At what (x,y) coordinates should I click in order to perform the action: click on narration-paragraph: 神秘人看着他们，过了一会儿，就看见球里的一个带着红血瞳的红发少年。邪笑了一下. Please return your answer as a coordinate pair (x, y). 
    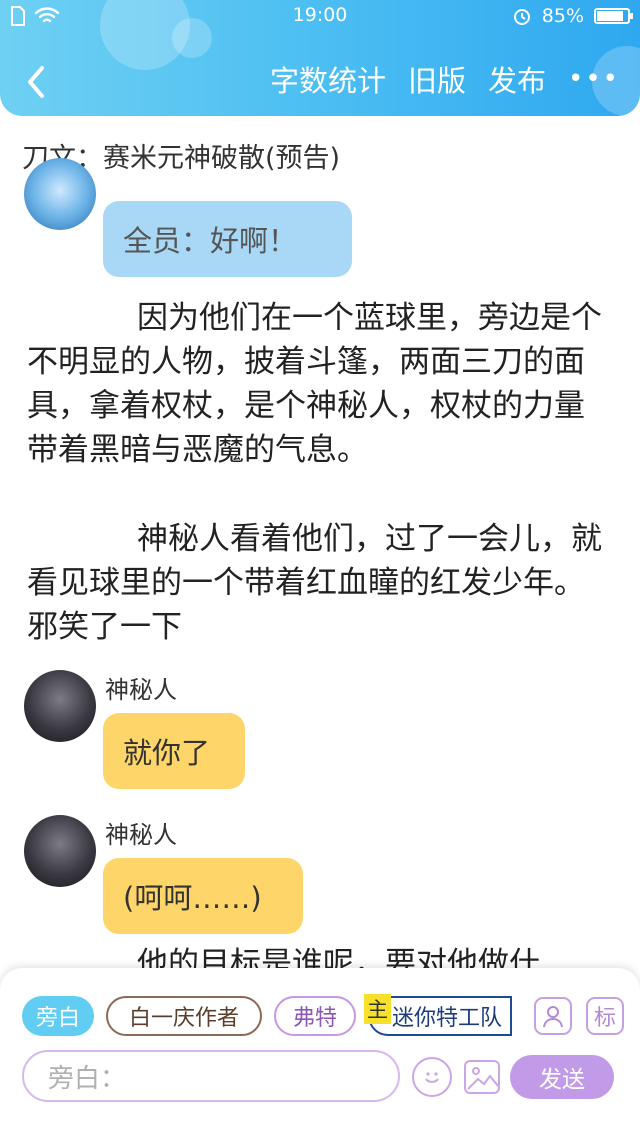
    Looking at the image, I should click on (314, 583).